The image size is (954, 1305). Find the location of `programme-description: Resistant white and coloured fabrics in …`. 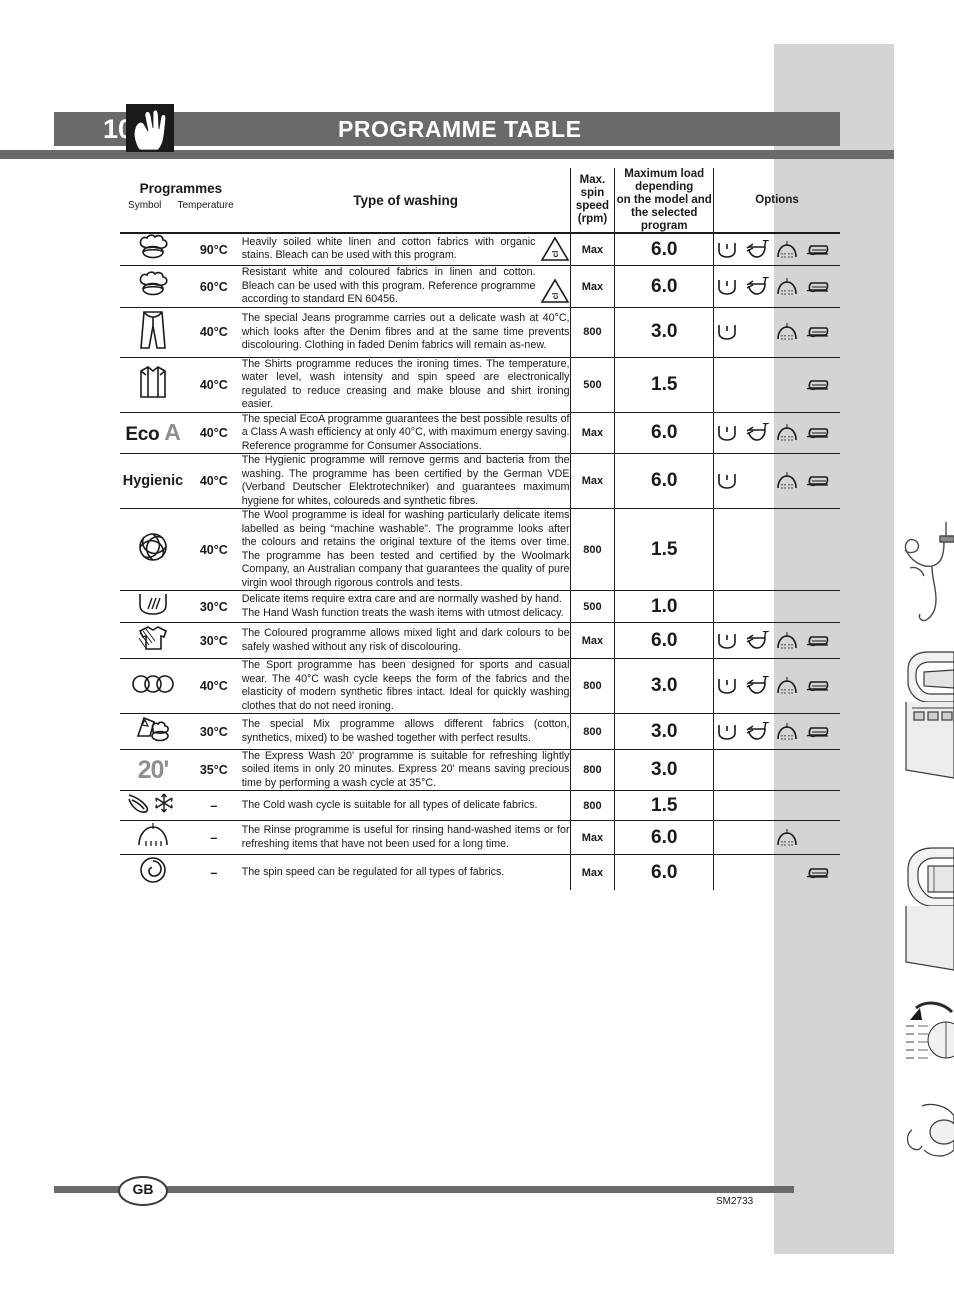

programme-description: Resistant white and coloured fabrics in … is located at coordinates (388, 286).